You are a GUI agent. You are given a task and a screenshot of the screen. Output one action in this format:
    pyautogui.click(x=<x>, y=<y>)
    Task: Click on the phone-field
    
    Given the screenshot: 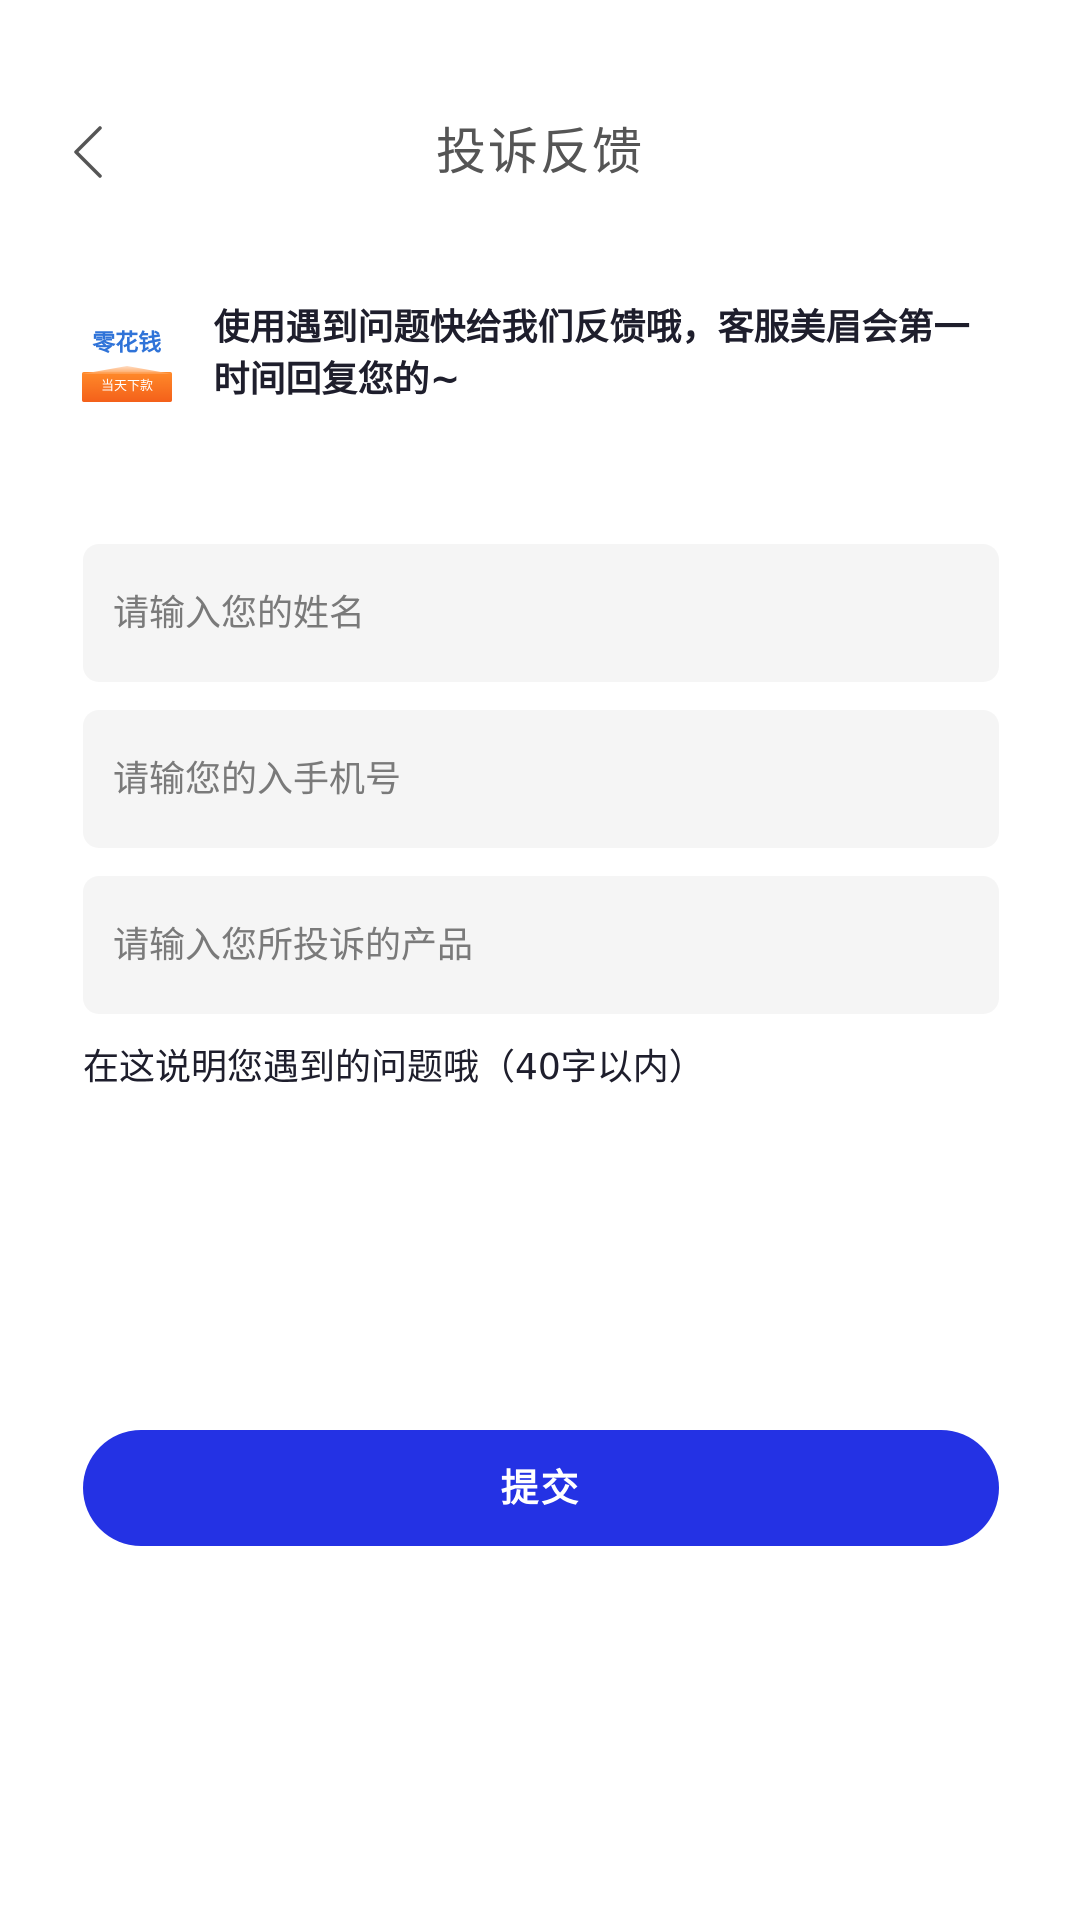 What is the action you would take?
    pyautogui.click(x=541, y=779)
    